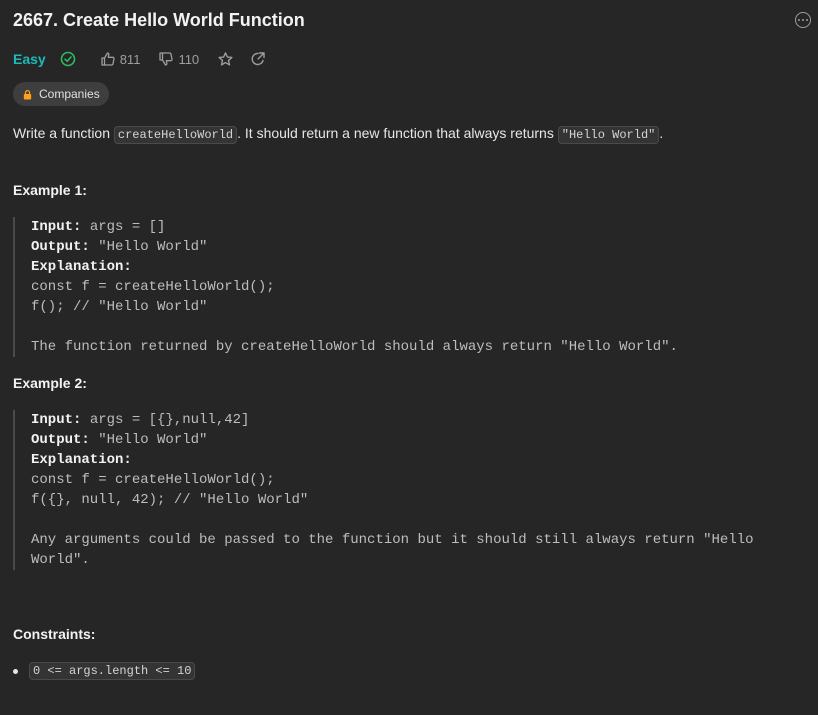 This screenshot has height=715, width=818. Describe the element at coordinates (112, 671) in the screenshot. I see `inline-code: 0 <= args.length <= 10` at that location.